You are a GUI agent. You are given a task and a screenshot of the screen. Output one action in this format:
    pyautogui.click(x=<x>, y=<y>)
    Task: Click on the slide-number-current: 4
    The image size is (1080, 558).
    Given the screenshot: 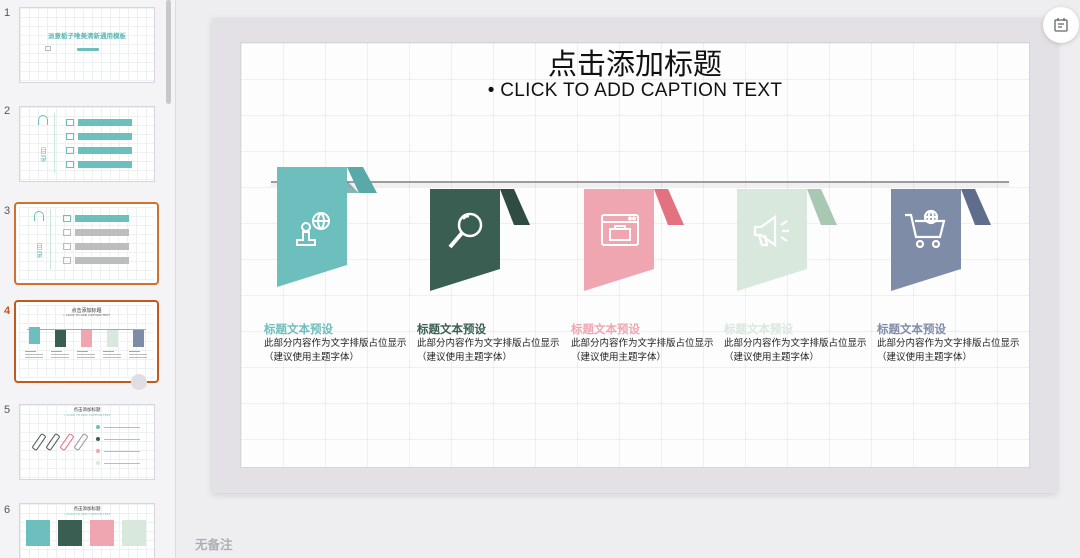 What is the action you would take?
    pyautogui.click(x=7, y=311)
    